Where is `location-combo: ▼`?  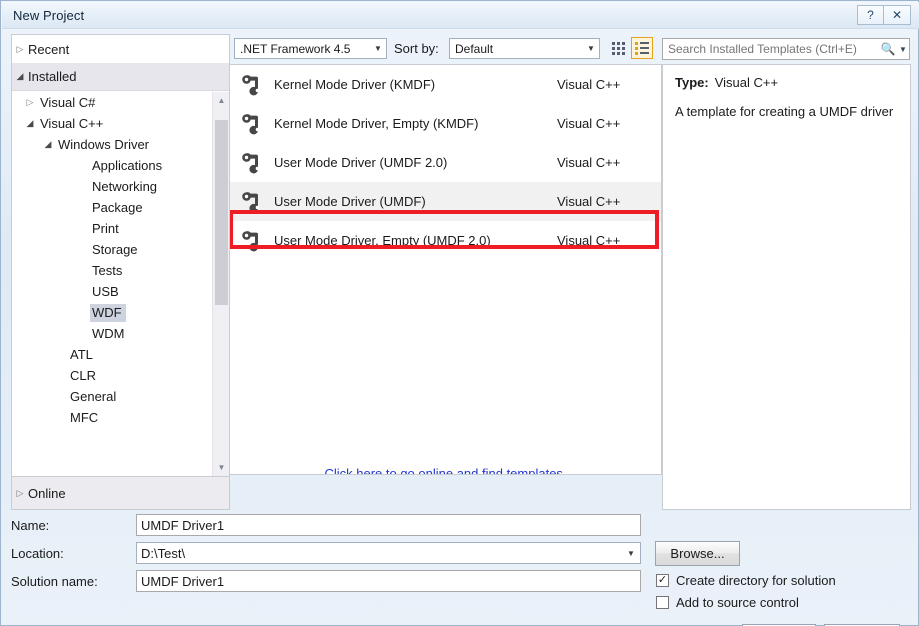 location-combo: ▼ is located at coordinates (388, 553).